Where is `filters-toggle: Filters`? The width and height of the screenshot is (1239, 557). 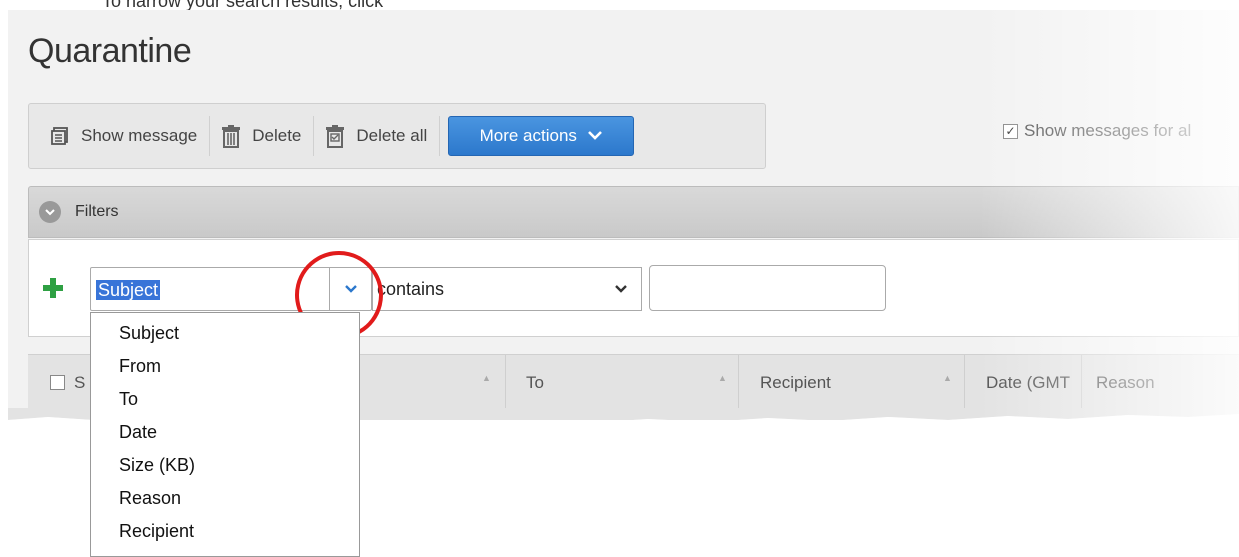
filters-toggle: Filters is located at coordinates (633, 212).